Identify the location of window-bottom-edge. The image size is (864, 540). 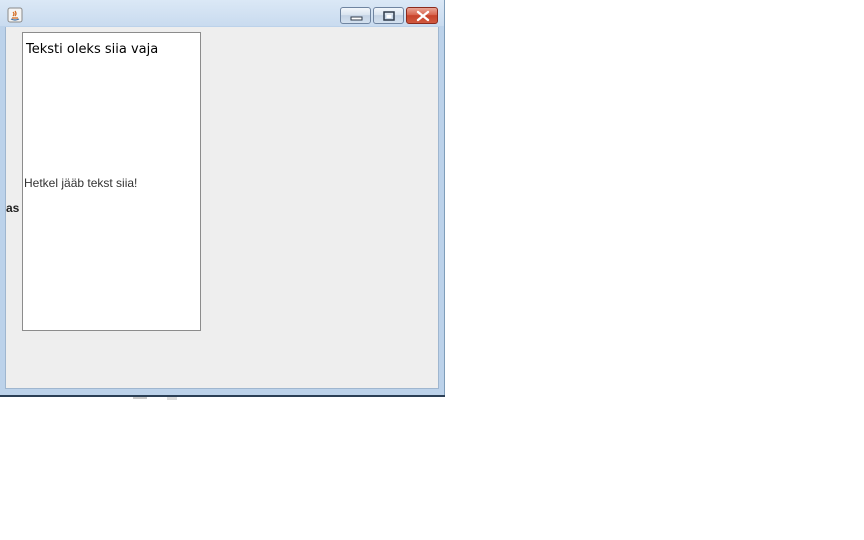
(222, 396).